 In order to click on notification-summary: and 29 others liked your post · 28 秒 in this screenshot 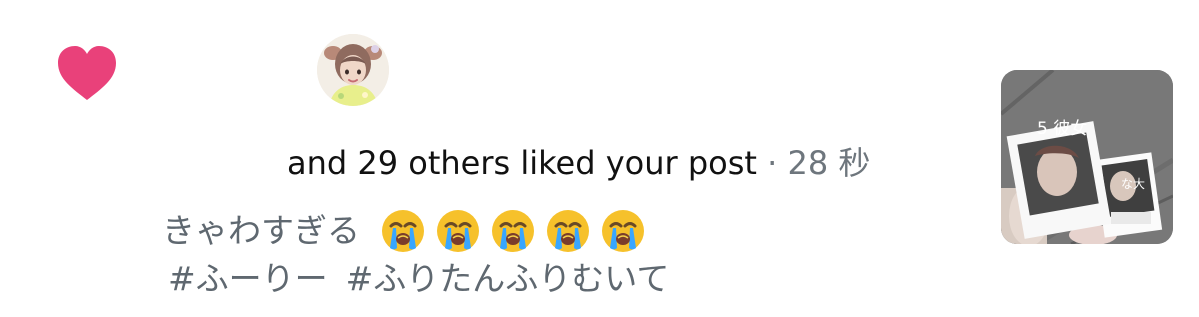, I will do `click(578, 163)`.